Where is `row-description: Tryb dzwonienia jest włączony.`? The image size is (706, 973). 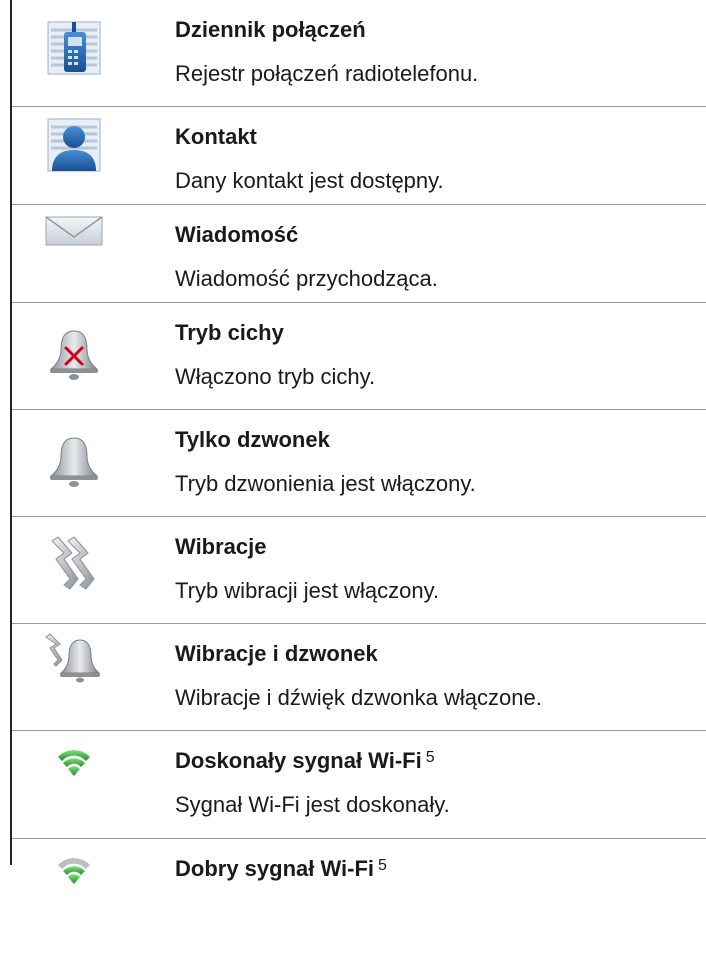 row-description: Tryb dzwonienia jest włączony. is located at coordinates (325, 483).